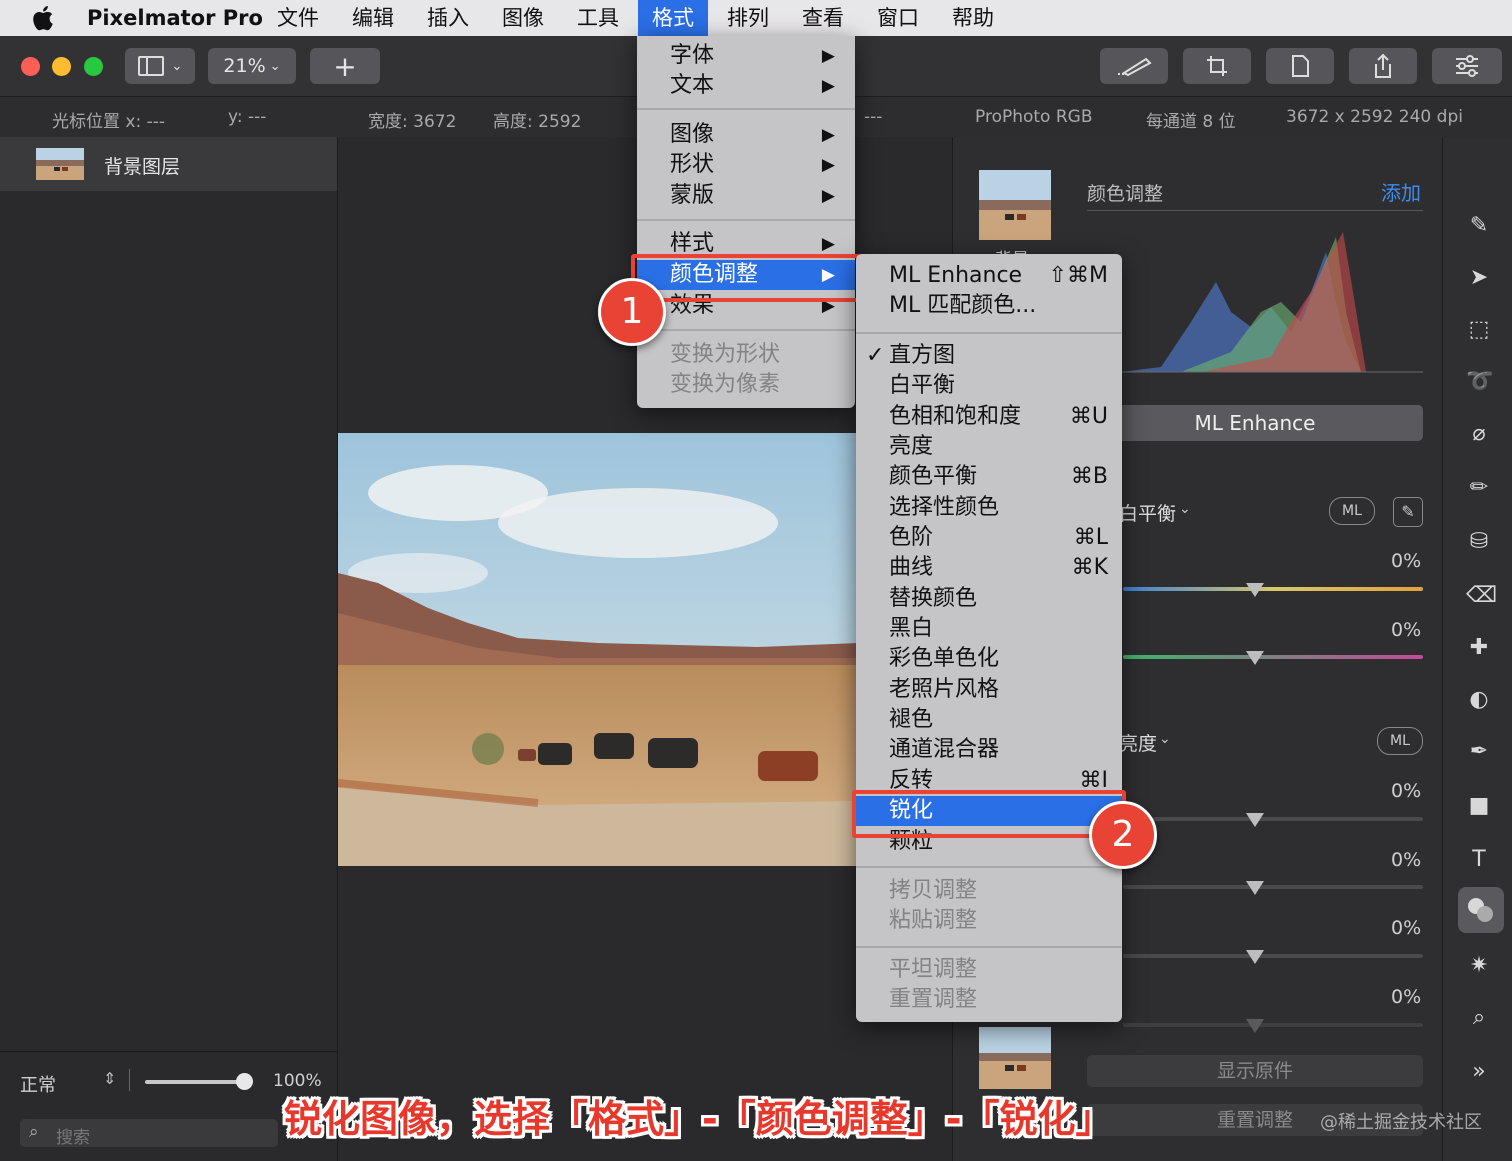 The width and height of the screenshot is (1512, 1161). Describe the element at coordinates (1255, 590) in the screenshot. I see `temperature-slider-knob` at that location.